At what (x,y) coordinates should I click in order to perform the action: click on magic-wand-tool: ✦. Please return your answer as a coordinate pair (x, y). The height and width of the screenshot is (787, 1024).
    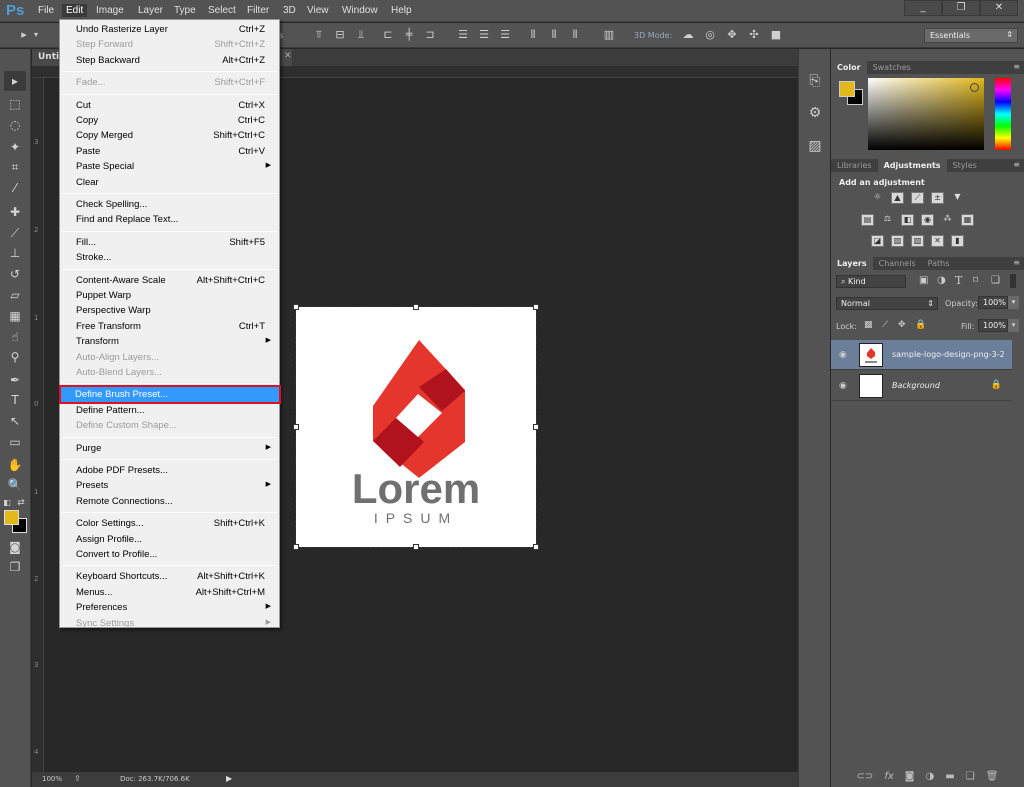
    Looking at the image, I should click on (15, 147).